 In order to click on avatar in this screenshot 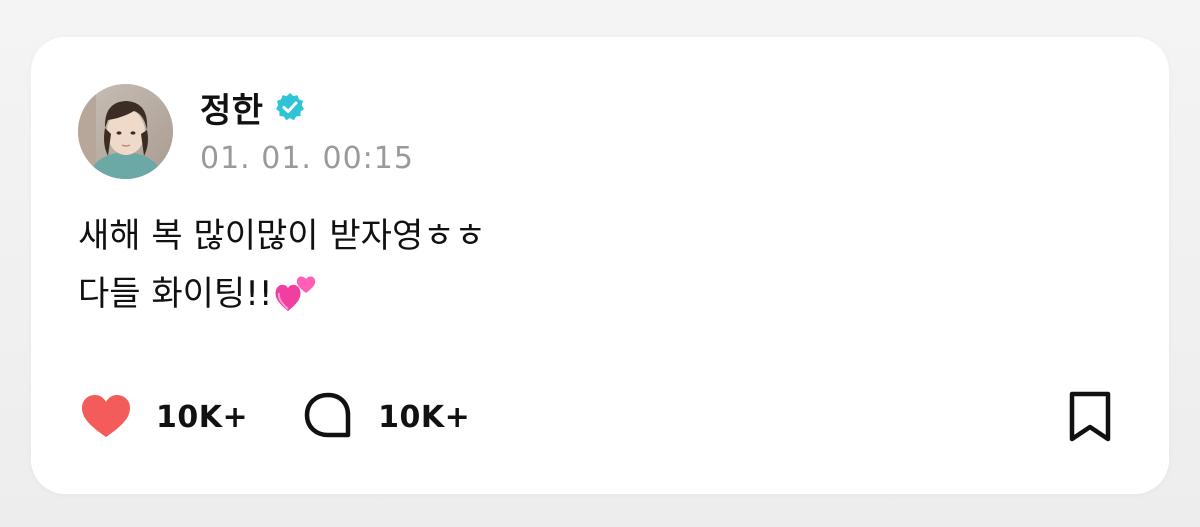, I will do `click(125, 131)`.